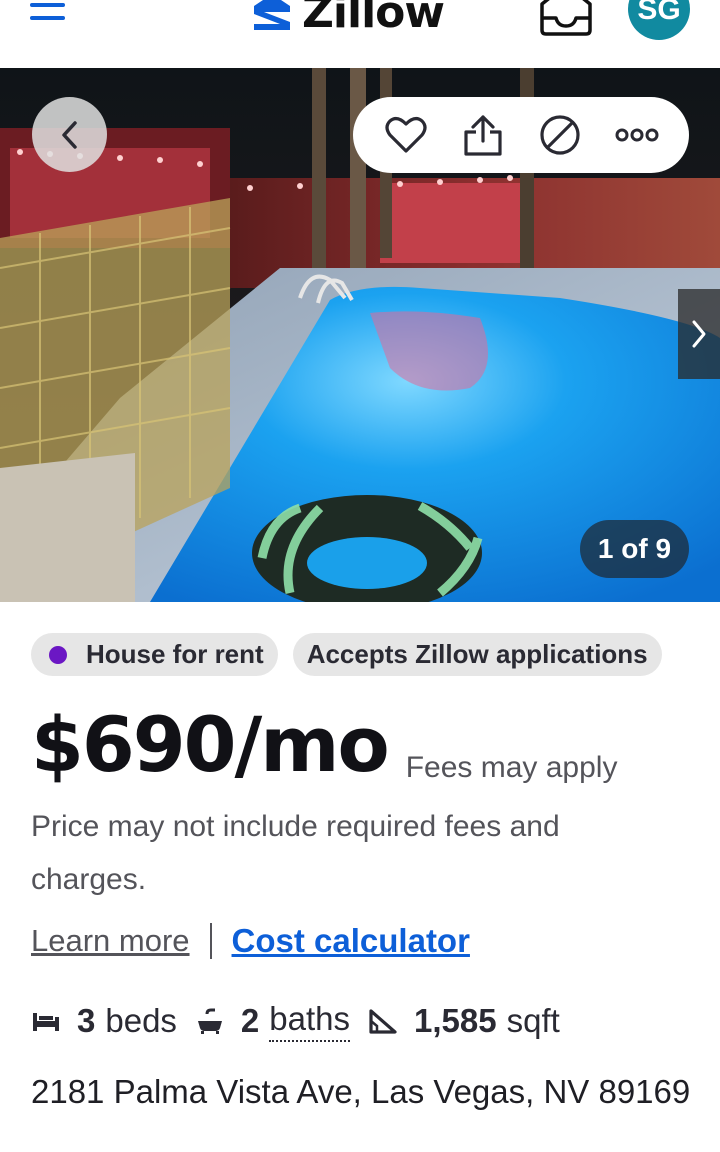 Image resolution: width=720 pixels, height=1152 pixels. I want to click on share-icon, so click(482, 135).